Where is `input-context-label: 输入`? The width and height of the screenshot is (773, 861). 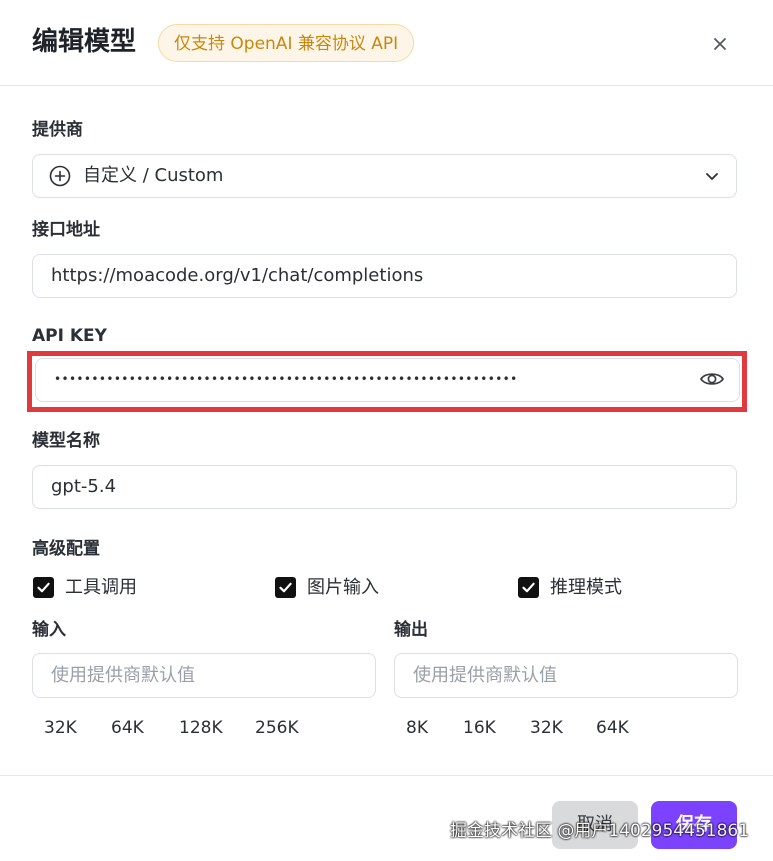 input-context-label: 输入 is located at coordinates (49, 630).